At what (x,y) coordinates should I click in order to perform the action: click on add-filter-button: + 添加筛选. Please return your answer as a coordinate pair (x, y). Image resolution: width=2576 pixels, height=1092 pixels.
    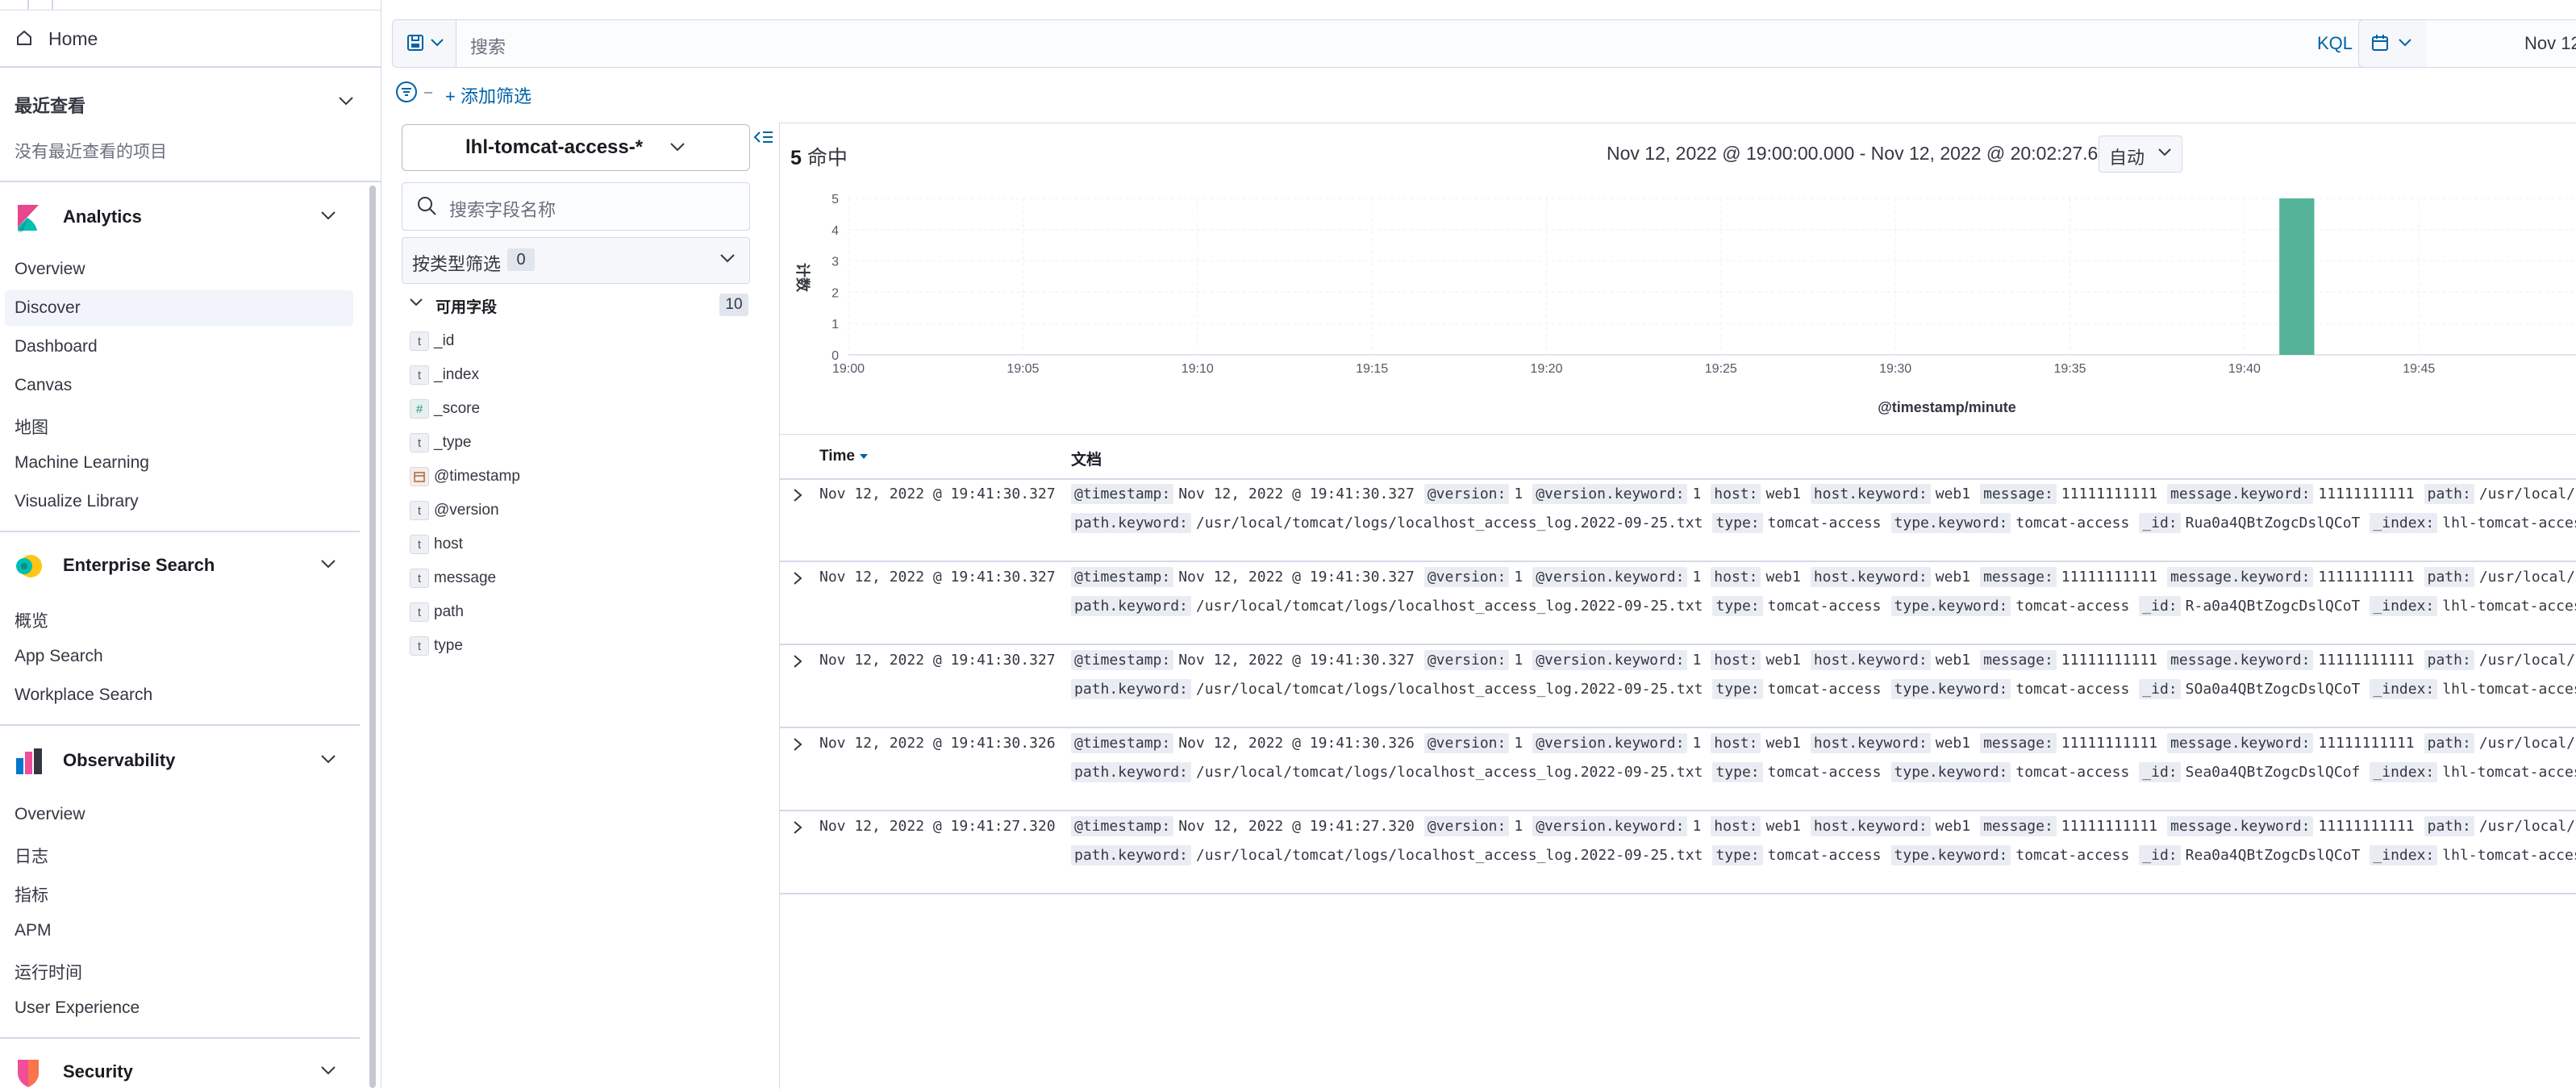
    Looking at the image, I should click on (488, 95).